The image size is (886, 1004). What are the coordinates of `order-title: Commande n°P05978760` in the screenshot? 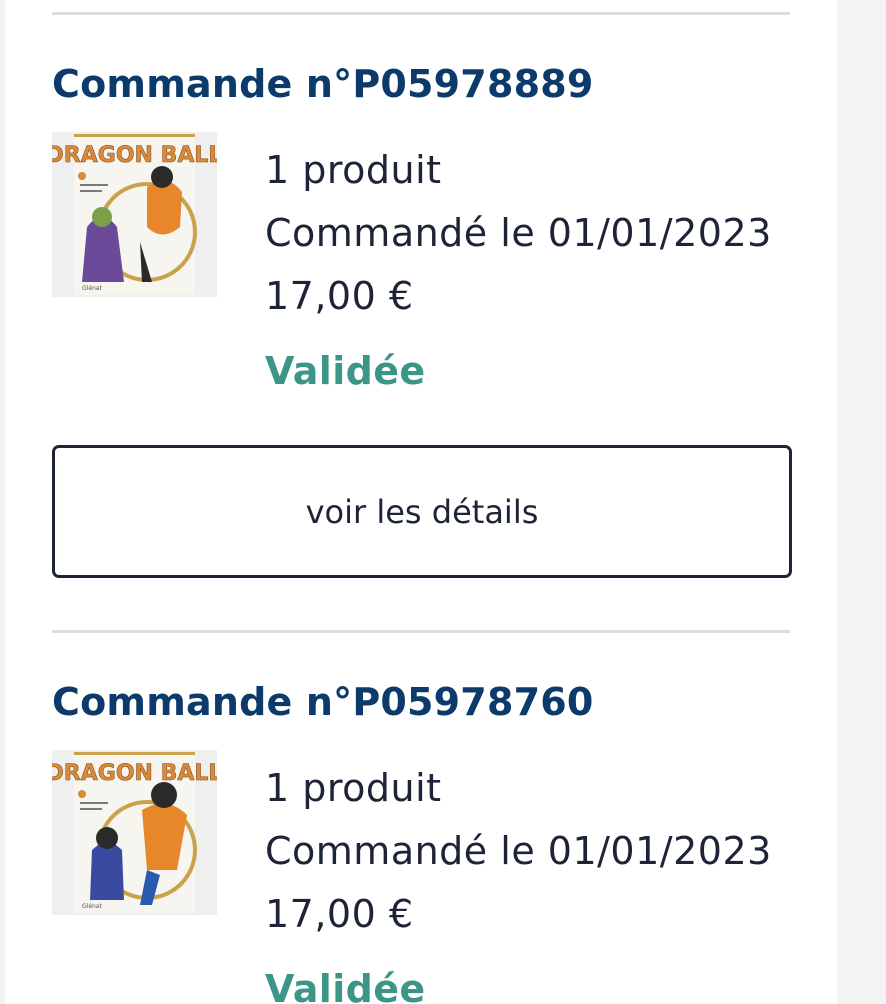 It's located at (323, 702).